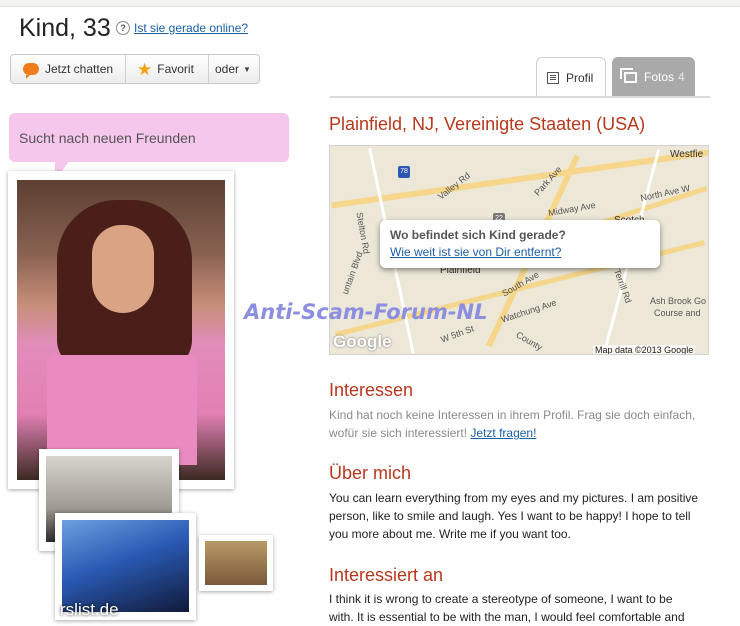 This screenshot has height=626, width=740. Describe the element at coordinates (628, 75) in the screenshot. I see `photos-stack-icon` at that location.